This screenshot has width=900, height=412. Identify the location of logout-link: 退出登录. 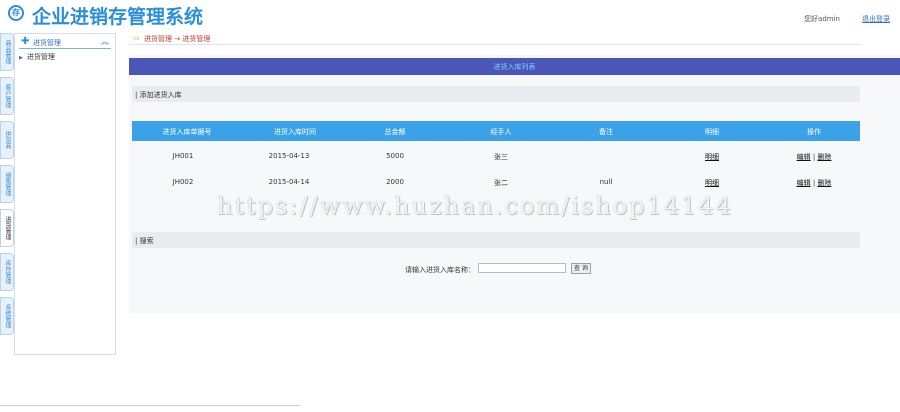
(876, 19).